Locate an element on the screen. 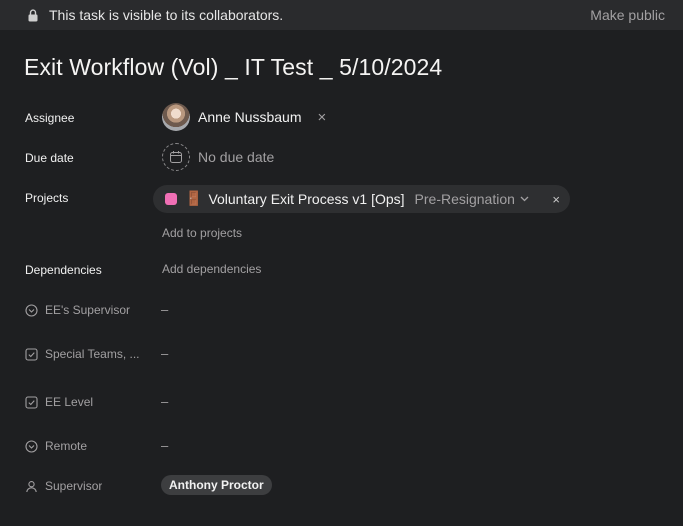  person-icon is located at coordinates (31, 486).